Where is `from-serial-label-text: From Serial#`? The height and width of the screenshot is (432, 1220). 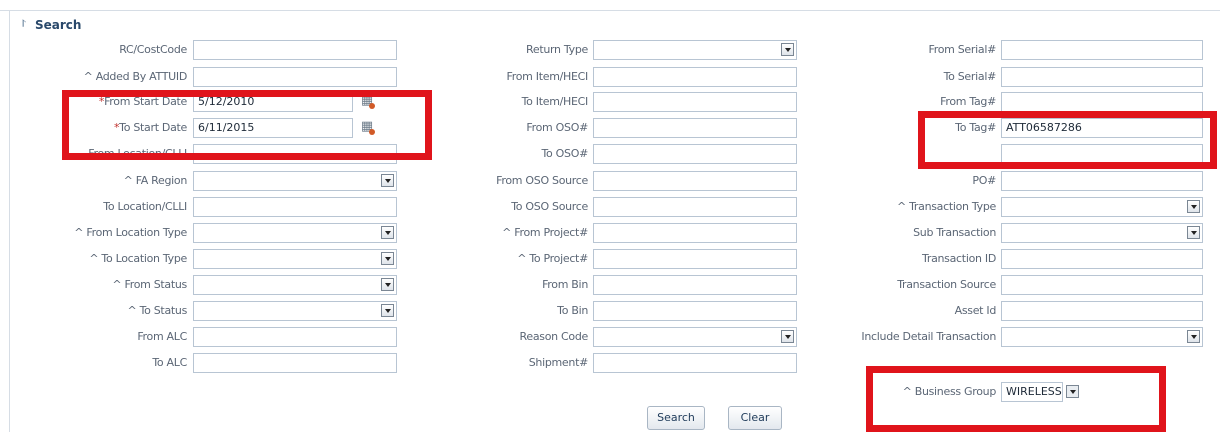
from-serial-label-text: From Serial# is located at coordinates (962, 49).